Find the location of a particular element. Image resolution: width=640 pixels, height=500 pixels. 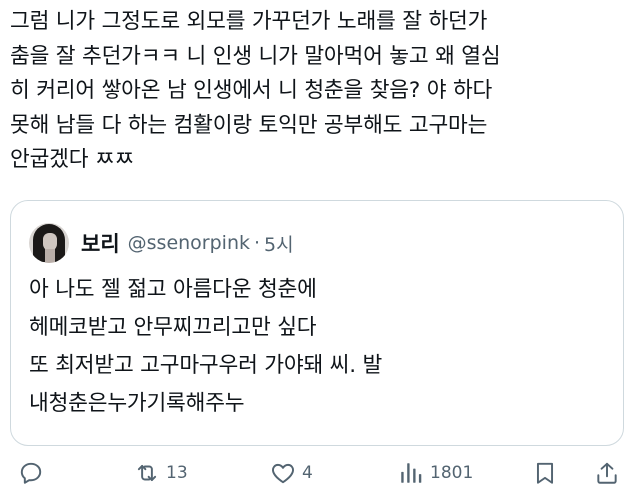

views-count: 1801 is located at coordinates (452, 473).